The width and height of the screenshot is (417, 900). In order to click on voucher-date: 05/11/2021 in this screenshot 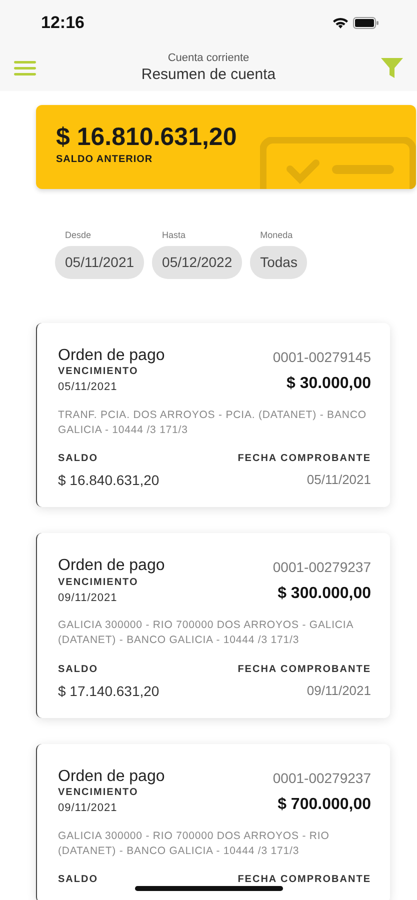, I will do `click(338, 480)`.